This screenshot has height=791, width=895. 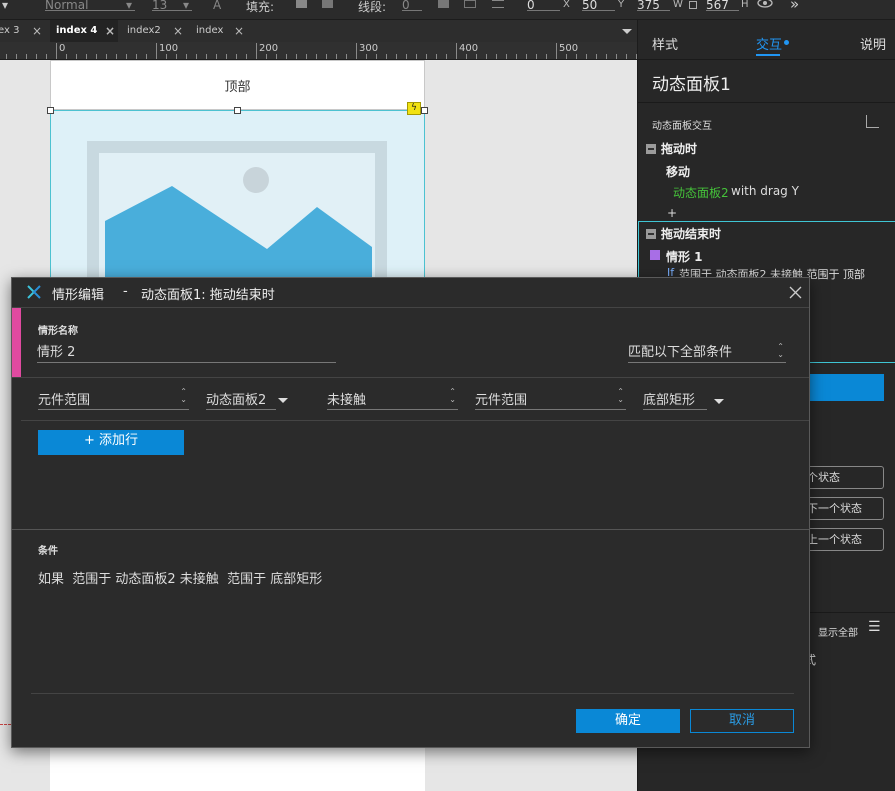 I want to click on text-color-icon: A, so click(x=217, y=6).